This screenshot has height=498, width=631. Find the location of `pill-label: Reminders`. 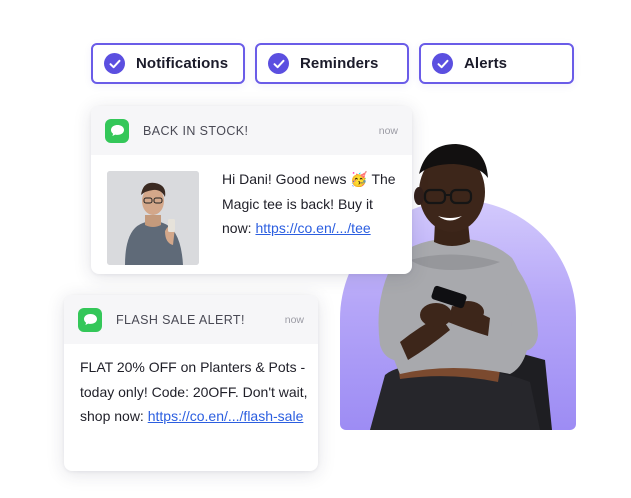

pill-label: Reminders is located at coordinates (339, 63).